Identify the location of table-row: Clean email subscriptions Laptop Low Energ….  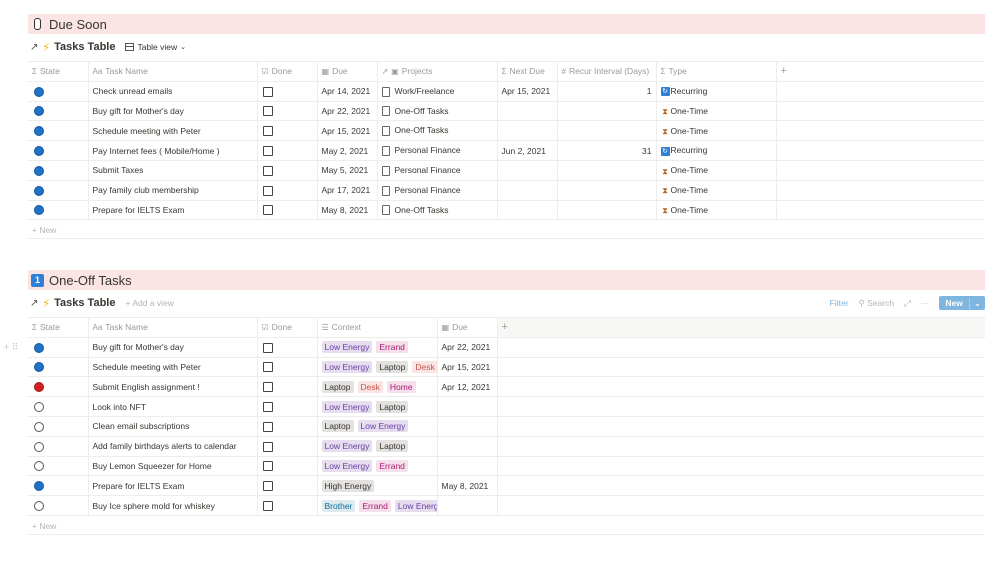
(506, 426).